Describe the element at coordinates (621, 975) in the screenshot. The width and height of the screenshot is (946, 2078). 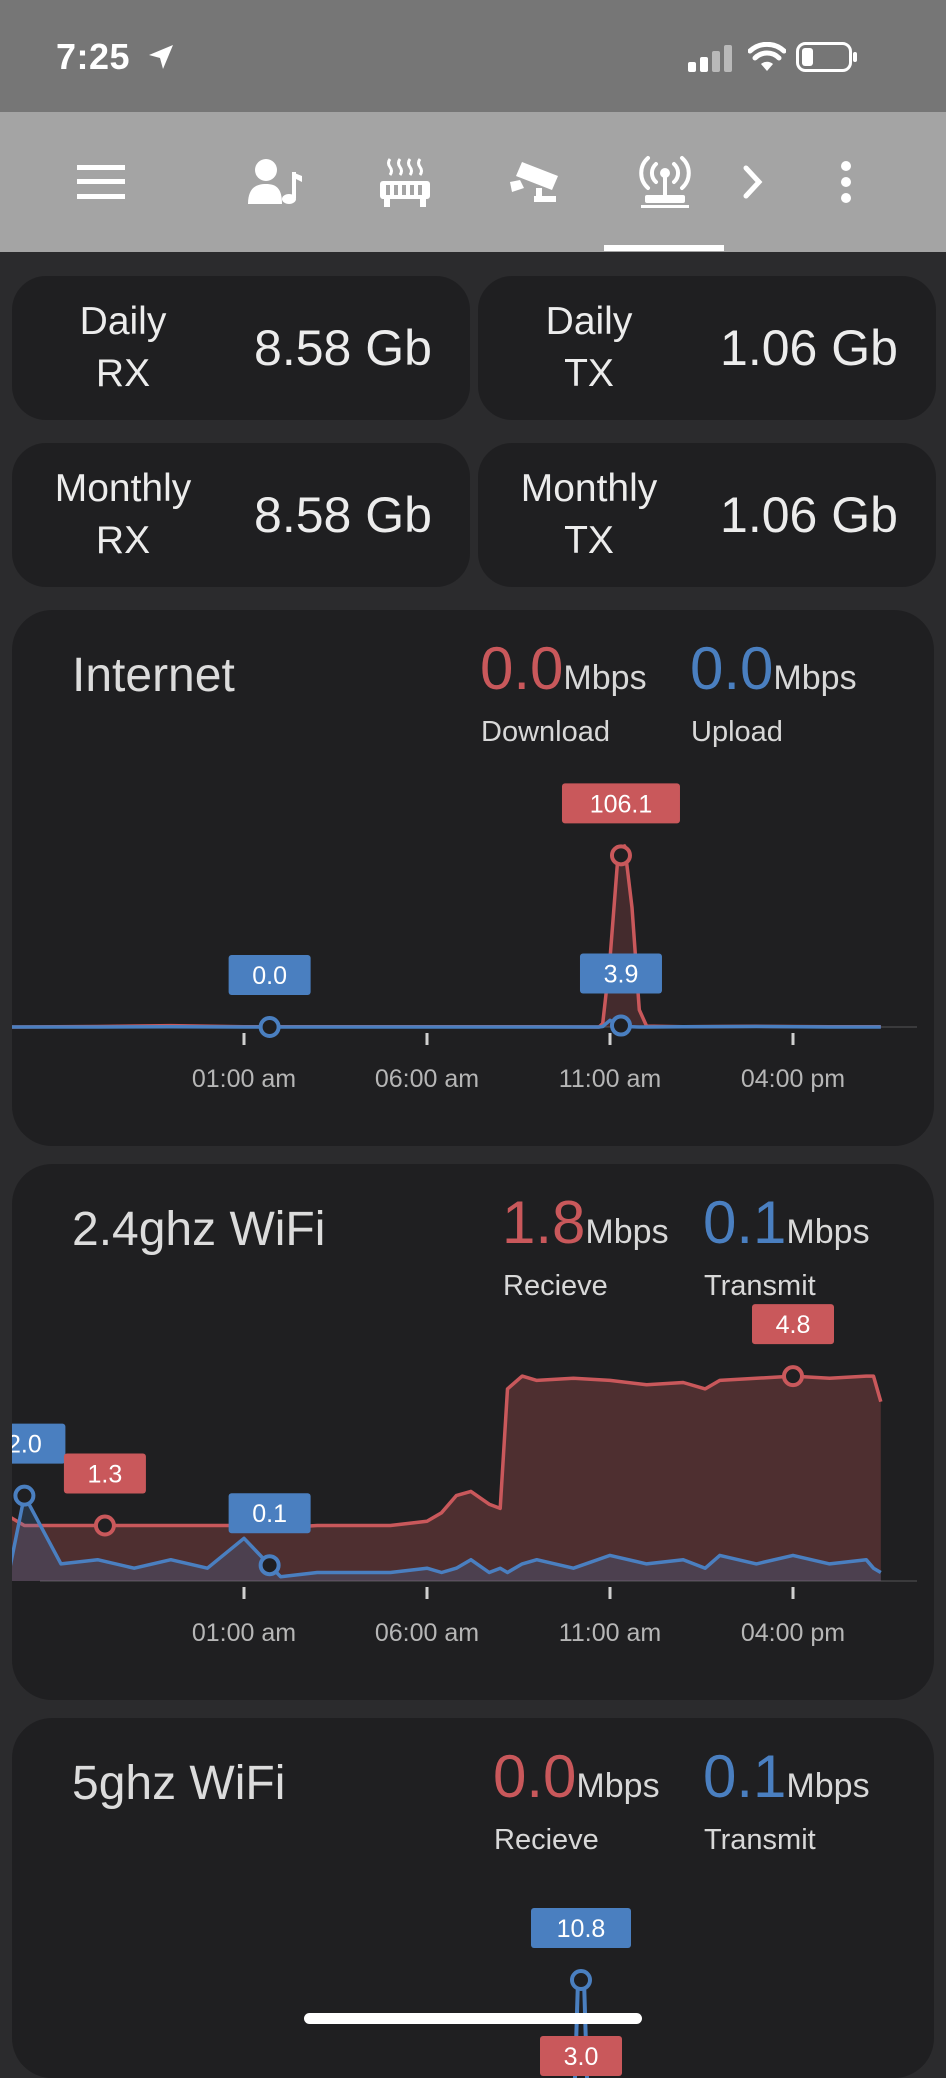
I see `value-label: 3.9` at that location.